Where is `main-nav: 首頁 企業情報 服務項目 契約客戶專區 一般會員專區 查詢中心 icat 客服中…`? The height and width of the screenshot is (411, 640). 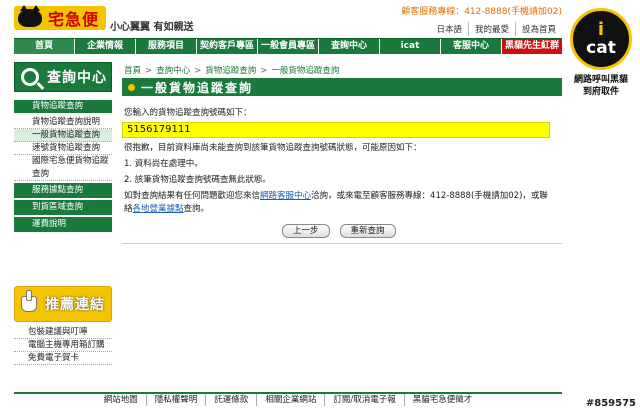
main-nav: 首頁 企業情報 服務項目 契約客戶專區 一般會員專區 查詢中心 icat 客服中… is located at coordinates (288, 46).